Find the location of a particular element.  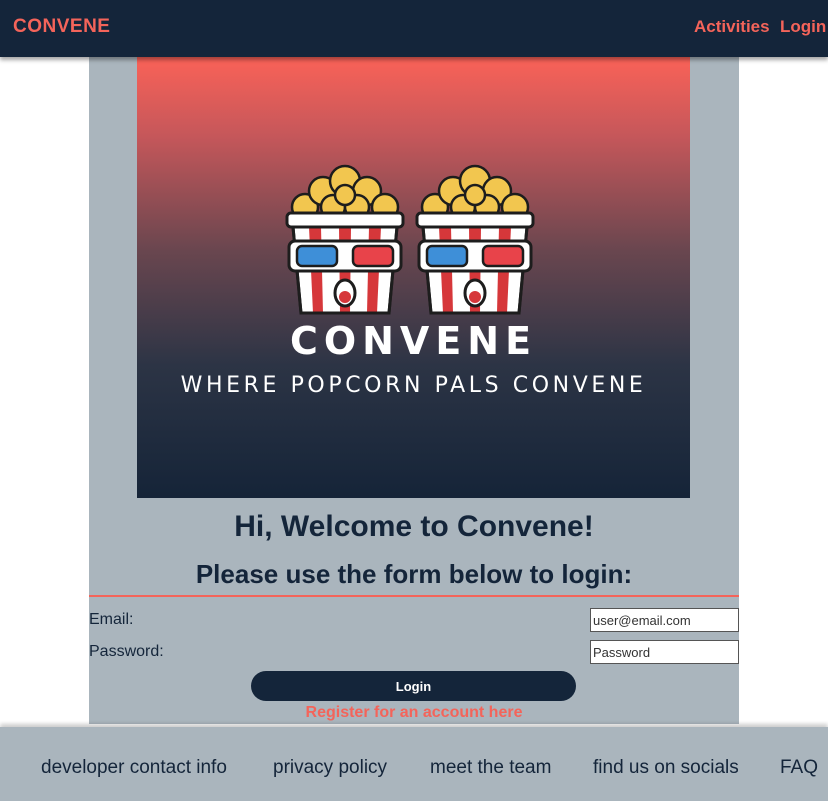

footer-meet-the-team-link: meet the team is located at coordinates (490, 768).